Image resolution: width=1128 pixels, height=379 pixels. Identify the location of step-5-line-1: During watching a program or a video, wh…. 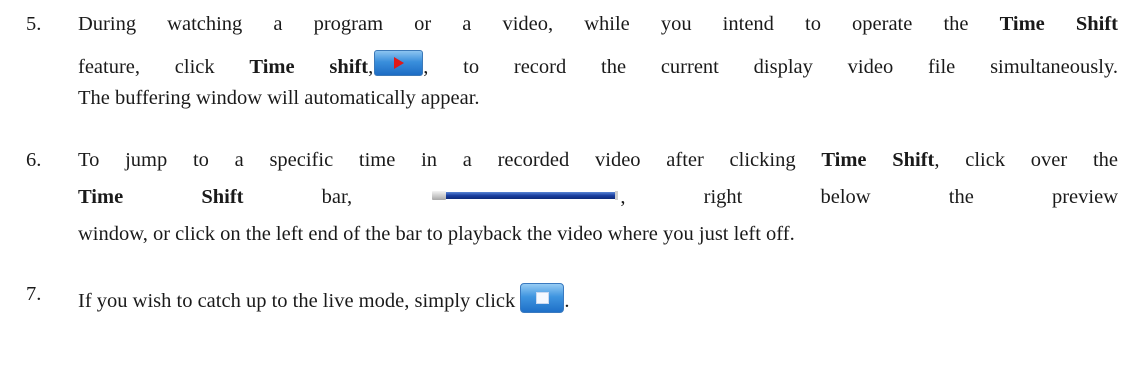
(598, 24).